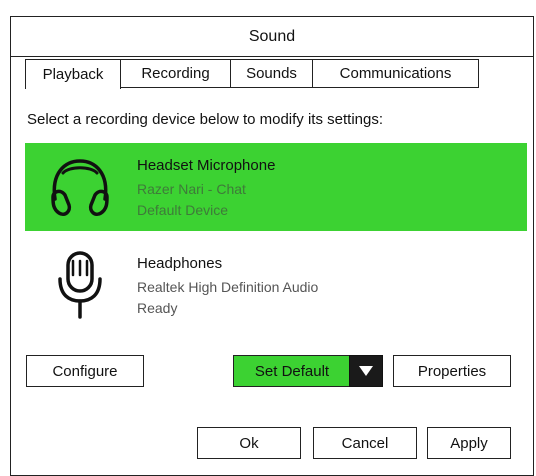 This screenshot has width=536, height=476. What do you see at coordinates (272, 73) in the screenshot?
I see `tab-sounds: Sounds` at bounding box center [272, 73].